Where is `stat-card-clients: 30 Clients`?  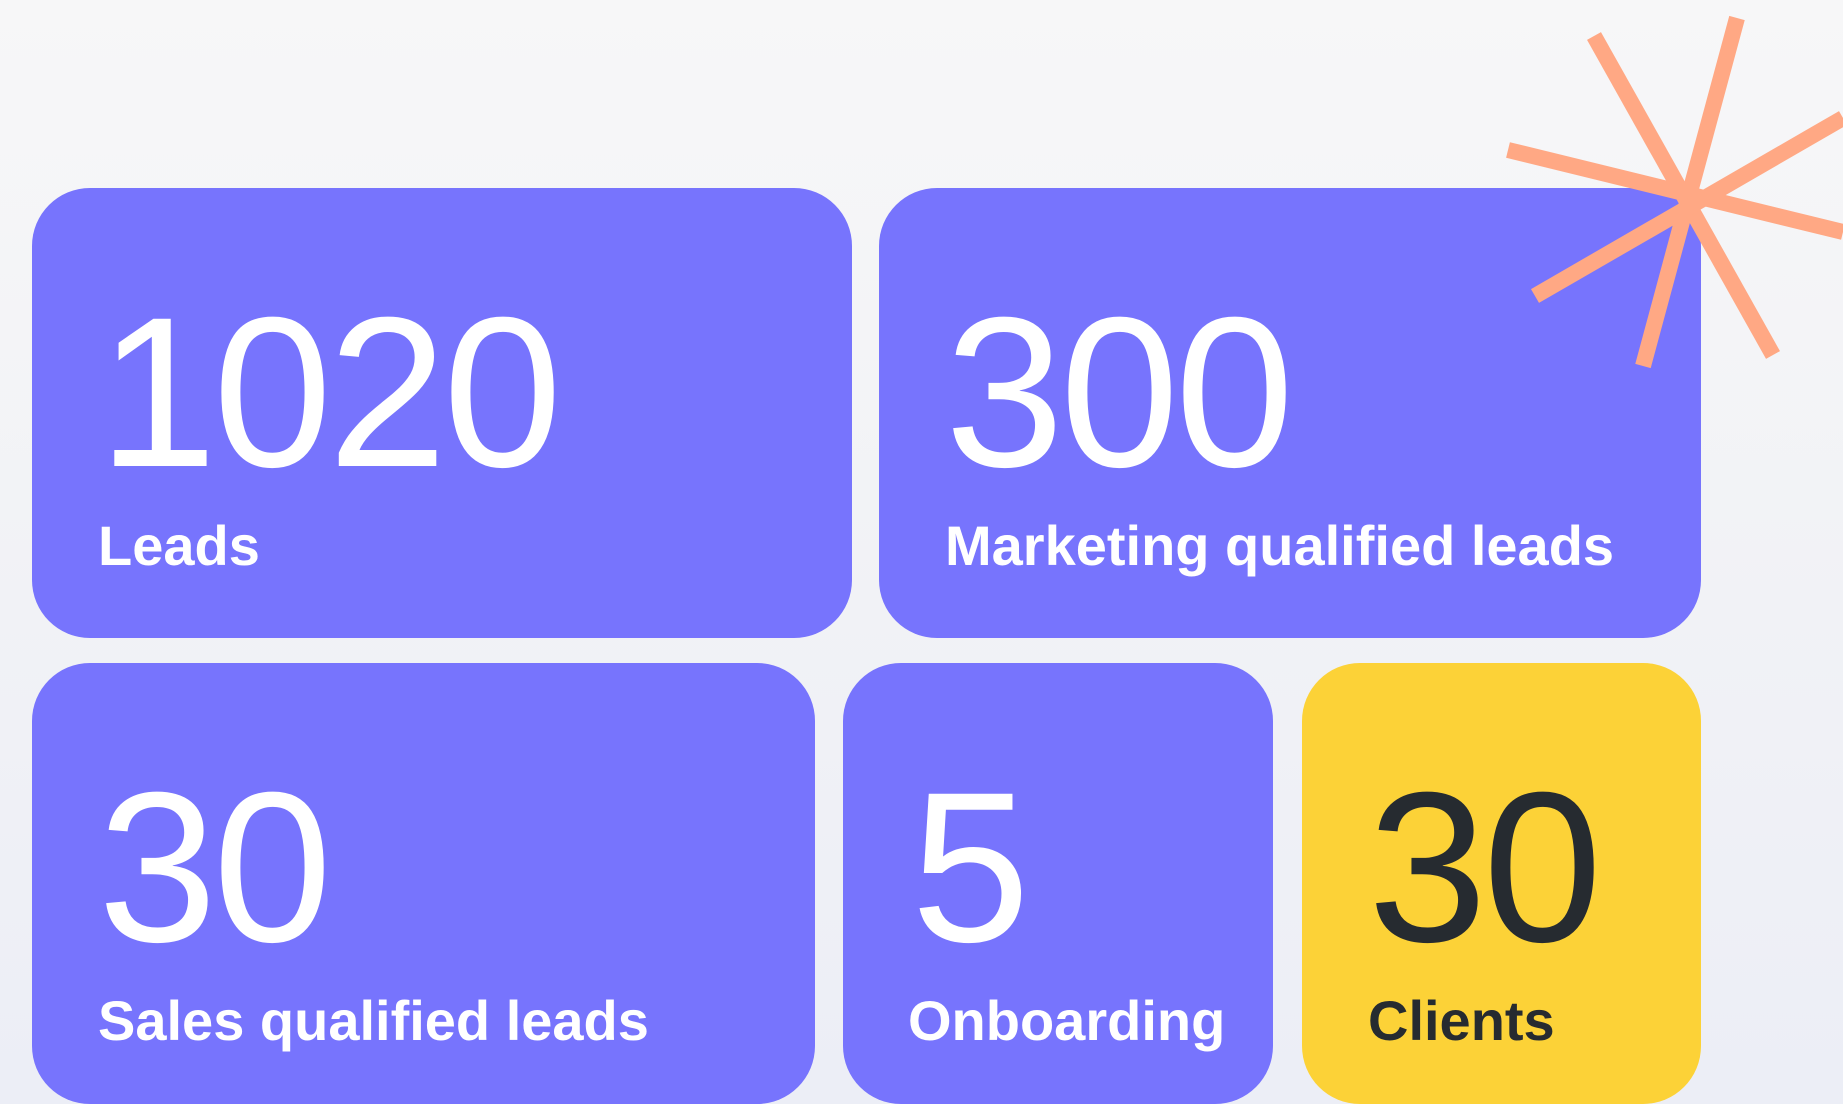
stat-card-clients: 30 Clients is located at coordinates (1501, 883).